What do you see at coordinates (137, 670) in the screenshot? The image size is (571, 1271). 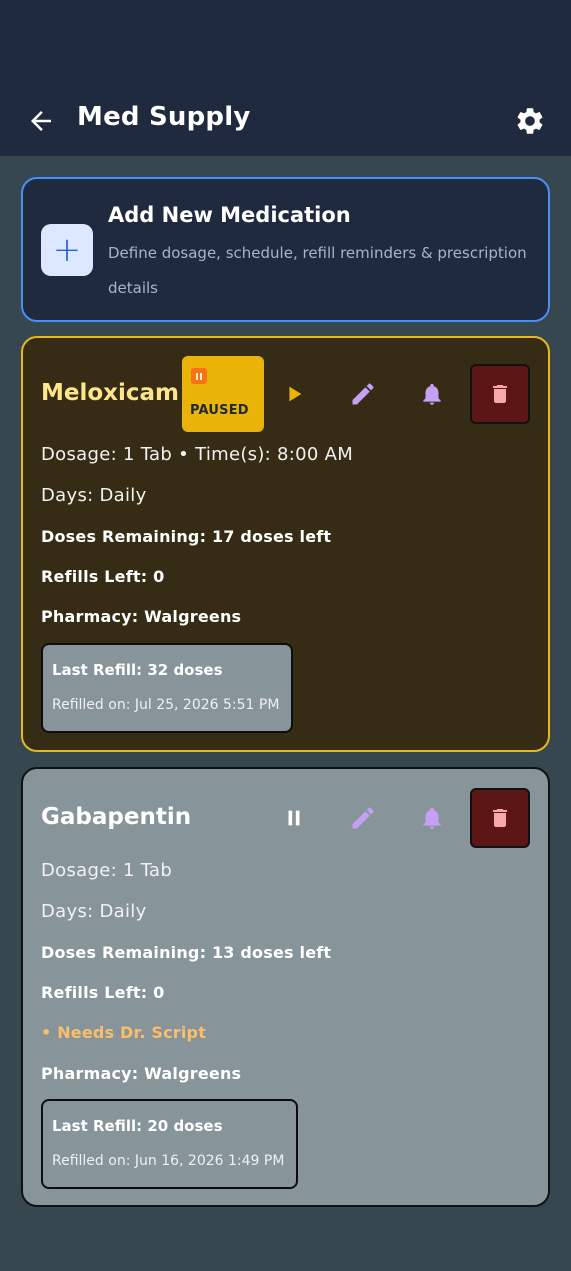 I see `last-refill-label: Last Refill: 32 doses` at bounding box center [137, 670].